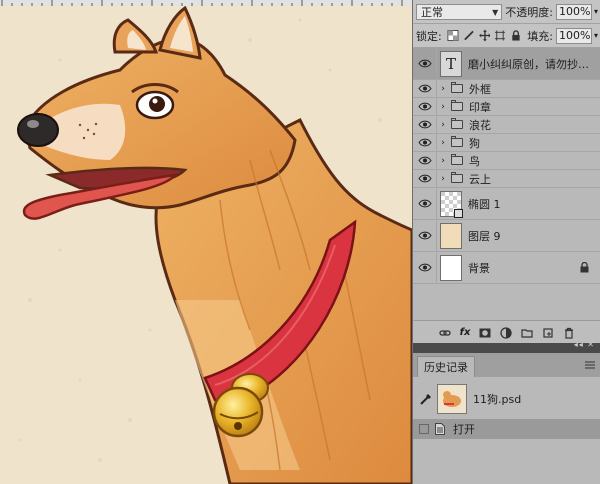  What do you see at coordinates (540, 36) in the screenshot?
I see `fill-label: 填充:` at bounding box center [540, 36].